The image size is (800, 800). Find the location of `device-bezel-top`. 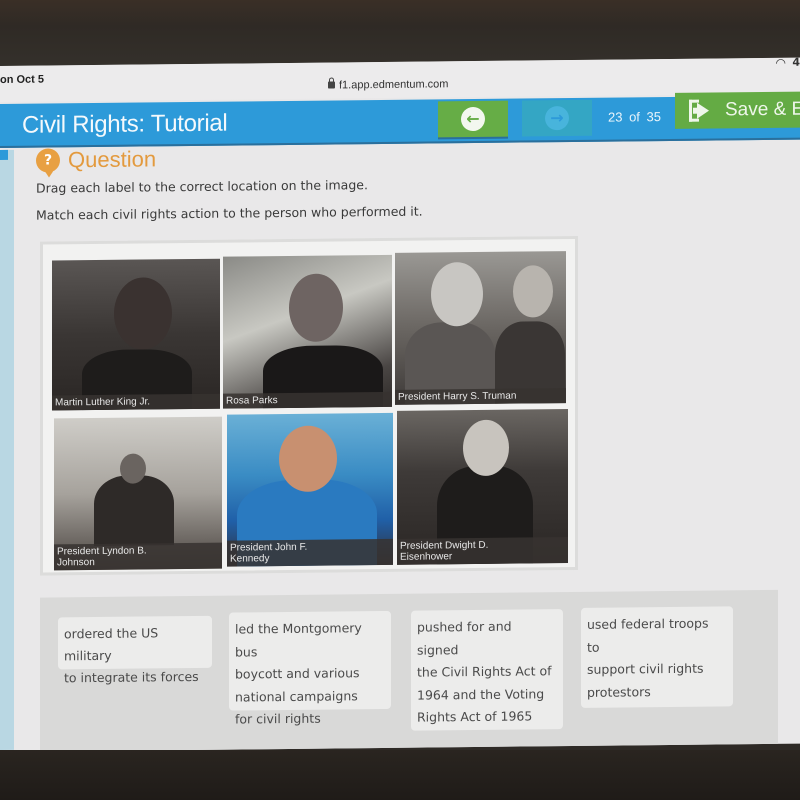

device-bezel-top is located at coordinates (400, 33).